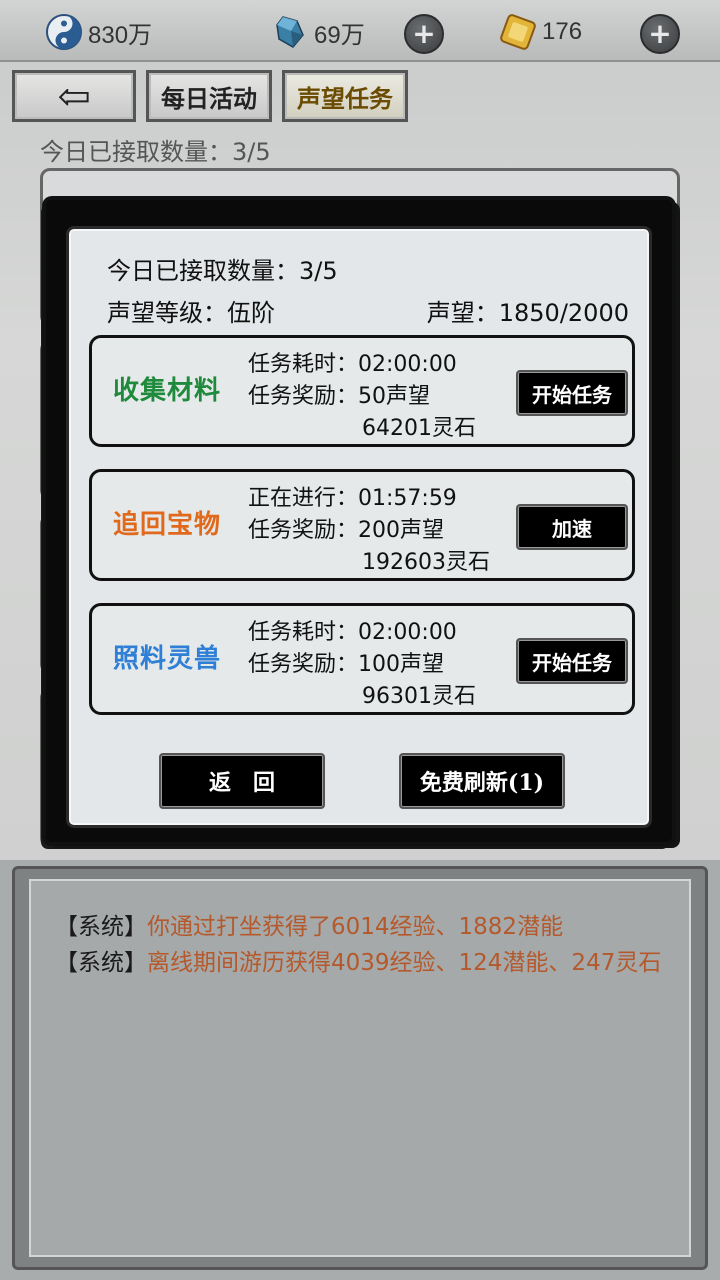 The width and height of the screenshot is (720, 1280). Describe the element at coordinates (155, 152) in the screenshot. I see `accepted-count-label: 今日已接取数量：3/5` at that location.